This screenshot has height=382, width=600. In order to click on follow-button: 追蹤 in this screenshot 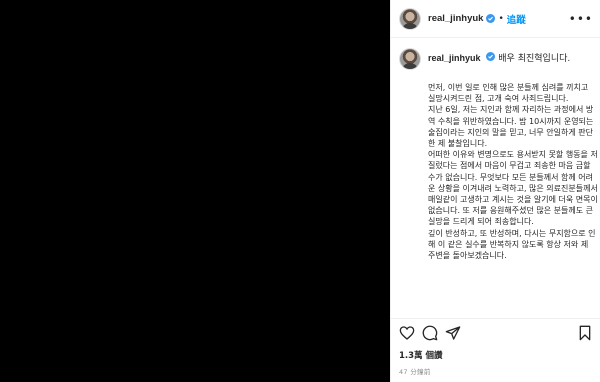, I will do `click(516, 19)`.